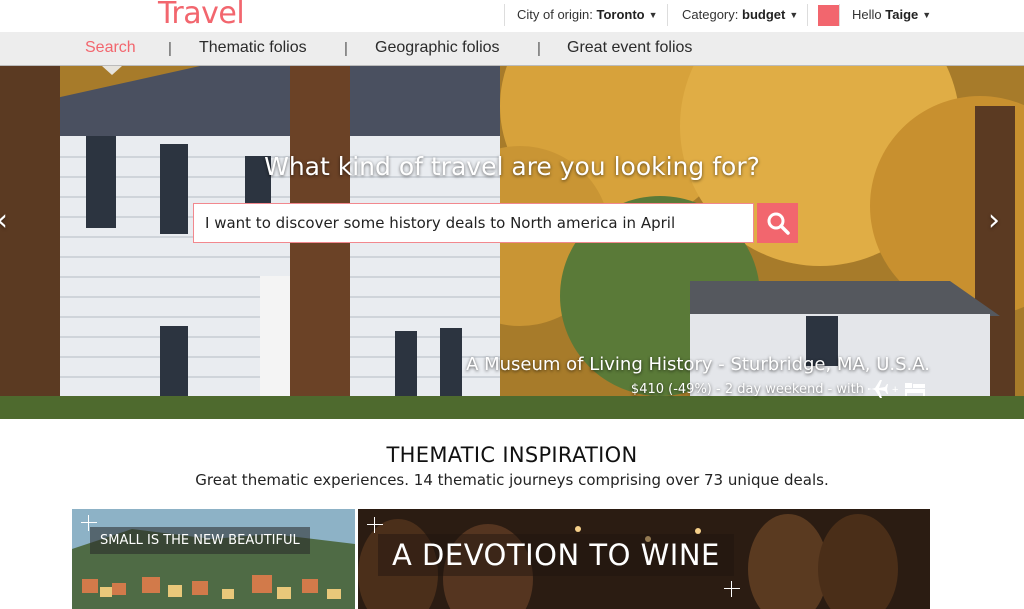 The height and width of the screenshot is (609, 1024). I want to click on folio-card-devotion-to-wine: A DEVOTION TO WINE, so click(644, 559).